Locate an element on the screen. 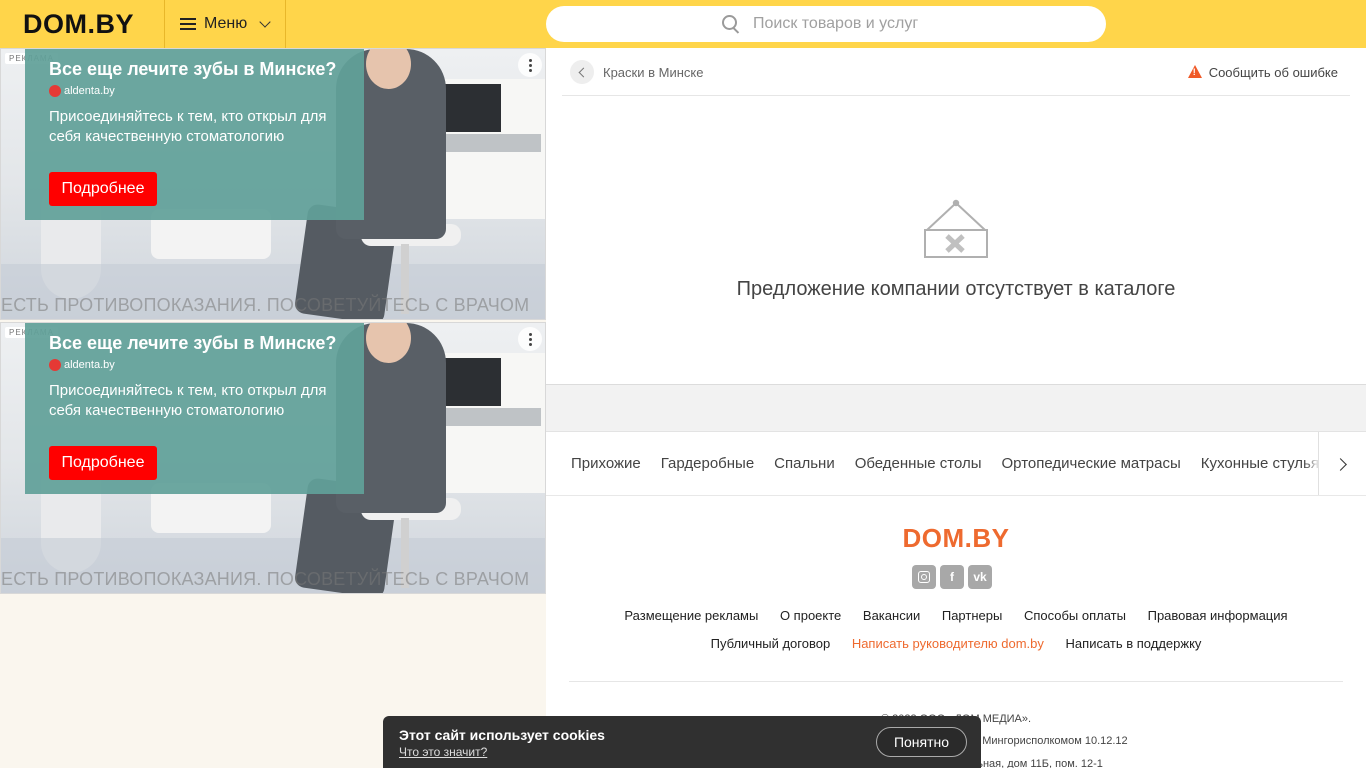  cookie-title: Этот сайт использует cookies is located at coordinates (502, 735).